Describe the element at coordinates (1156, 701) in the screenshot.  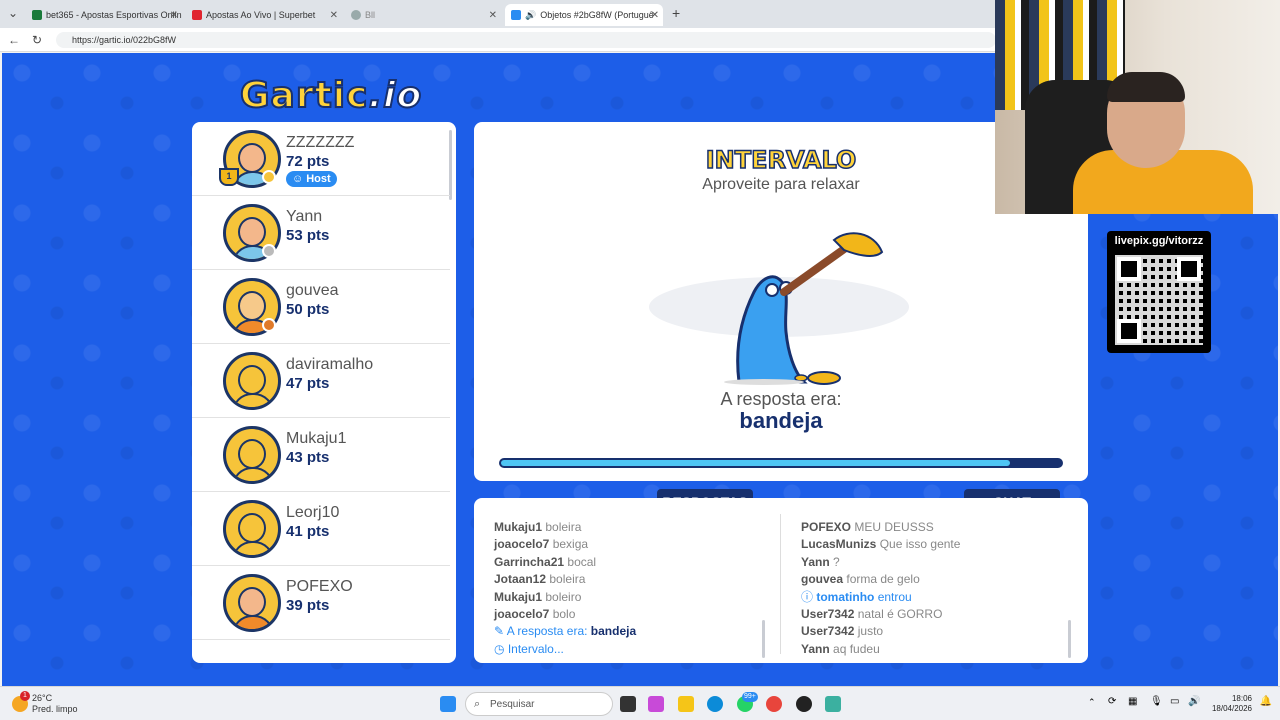
I see `mic-icon: 🎙` at that location.